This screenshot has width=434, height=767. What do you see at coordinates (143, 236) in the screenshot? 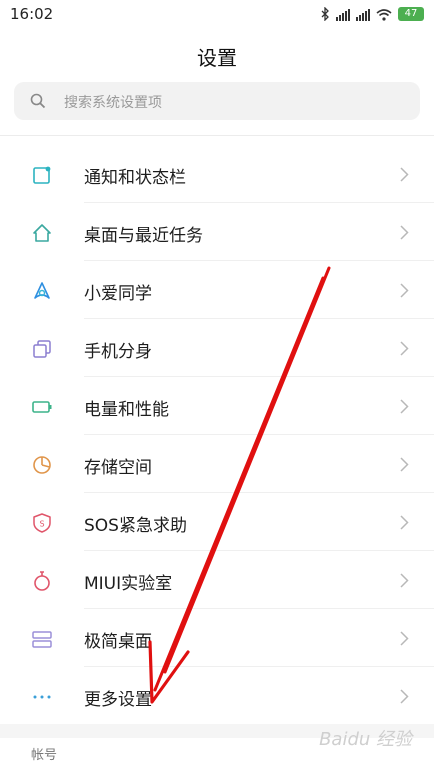
I see `list-item-label: 桌面与最近任务` at bounding box center [143, 236].